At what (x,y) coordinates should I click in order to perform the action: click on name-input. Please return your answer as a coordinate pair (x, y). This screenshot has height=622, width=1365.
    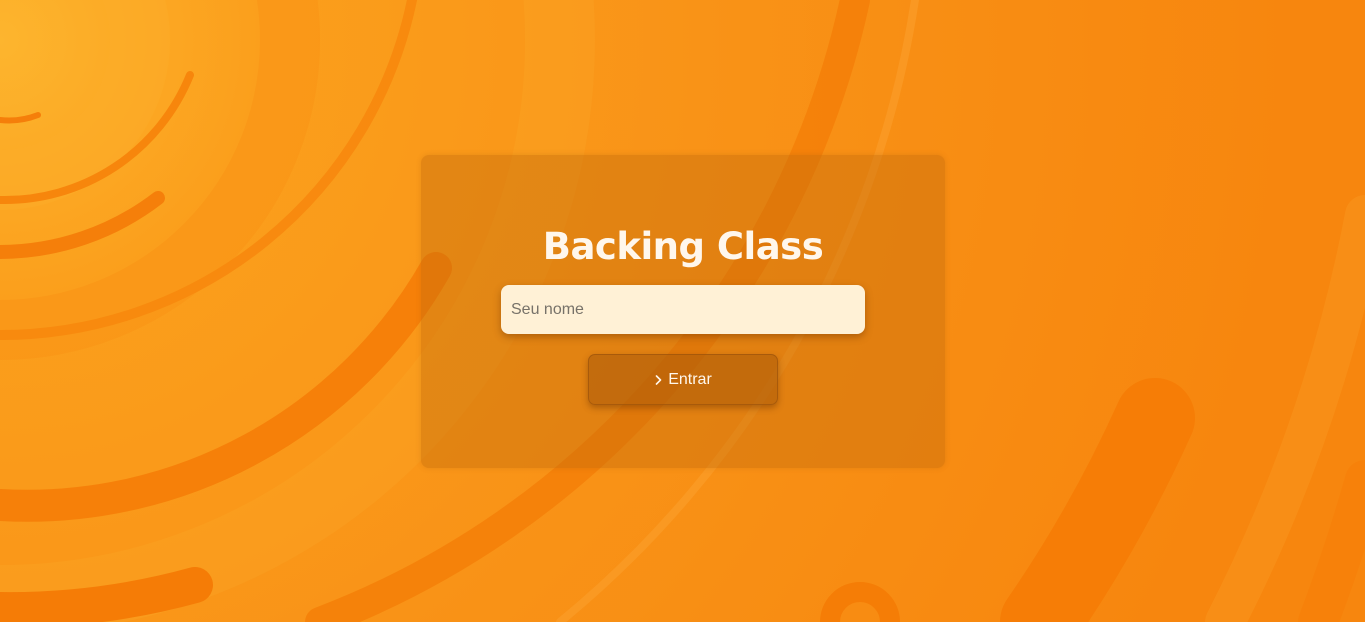
    Looking at the image, I should click on (683, 309).